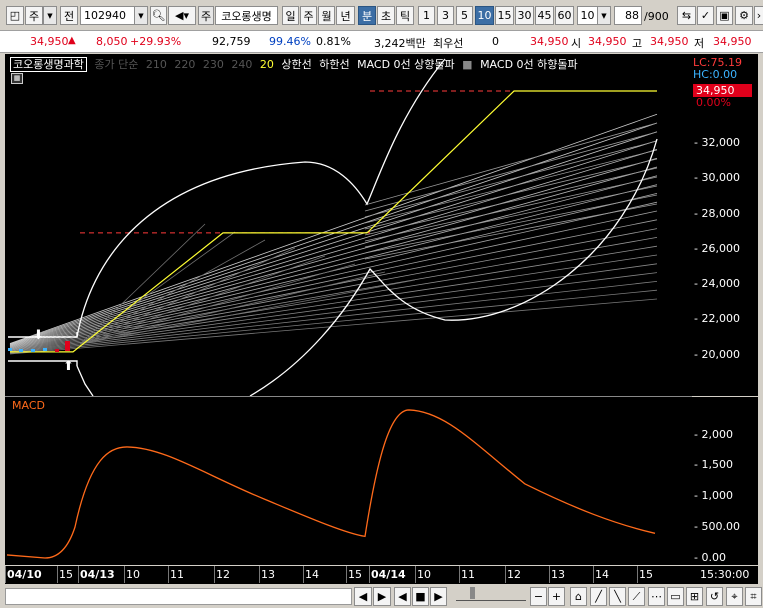 The width and height of the screenshot is (763, 608). I want to click on minute-15-button: 15, so click(504, 15).